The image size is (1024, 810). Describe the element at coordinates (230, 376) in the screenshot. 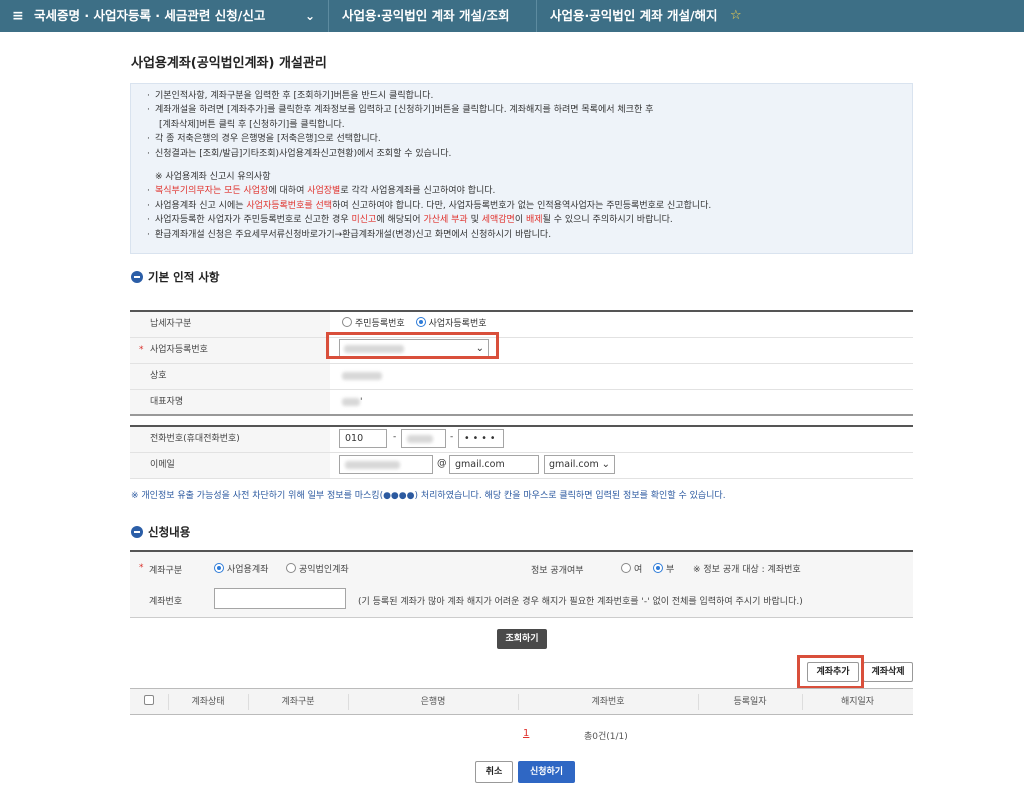

I see `trade-name-label: 상호` at that location.